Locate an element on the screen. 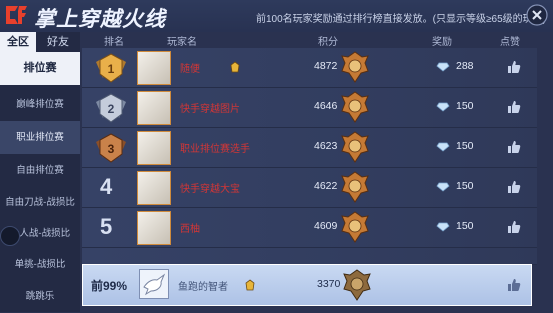 Image resolution: width=553 pixels, height=313 pixels. header-rank: 排名 is located at coordinates (114, 42).